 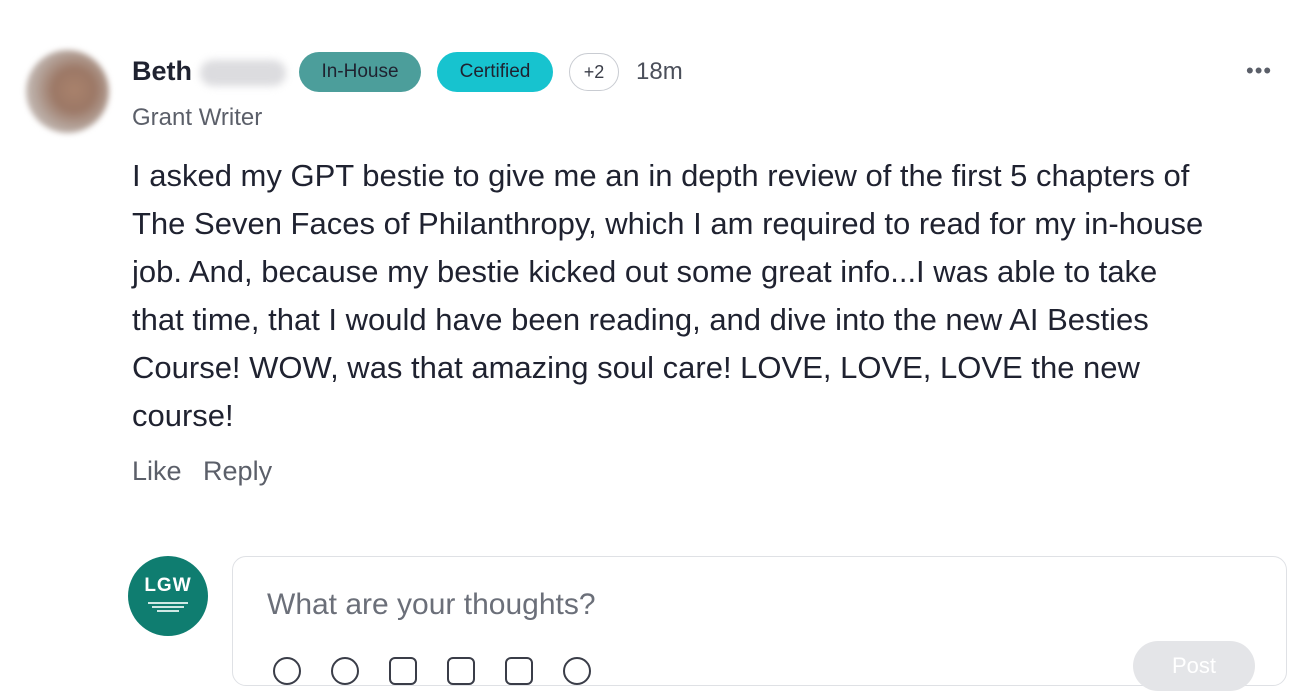 I want to click on video-icon, so click(x=519, y=671).